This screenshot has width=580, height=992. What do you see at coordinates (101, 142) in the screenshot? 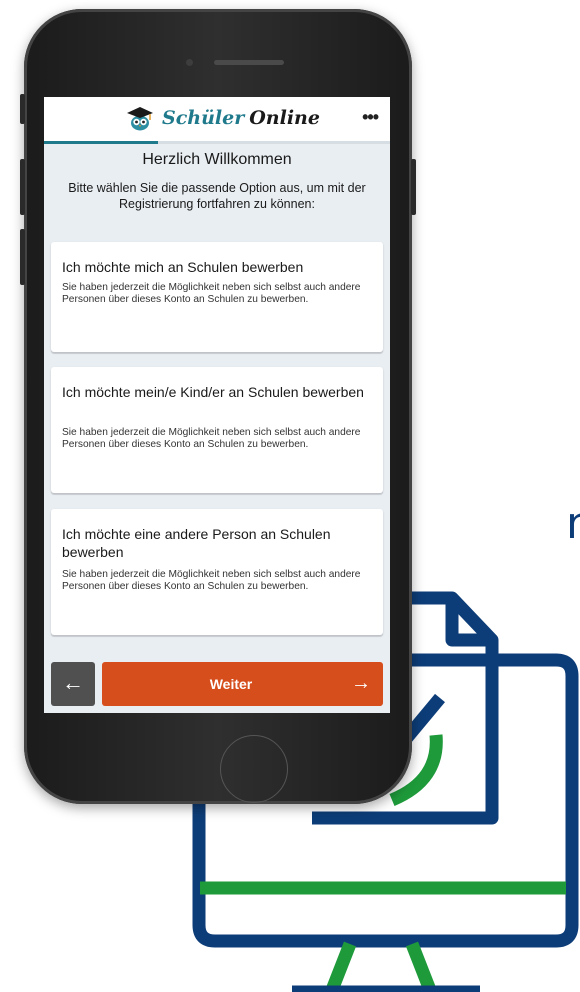
I see `progress-bar-fill` at bounding box center [101, 142].